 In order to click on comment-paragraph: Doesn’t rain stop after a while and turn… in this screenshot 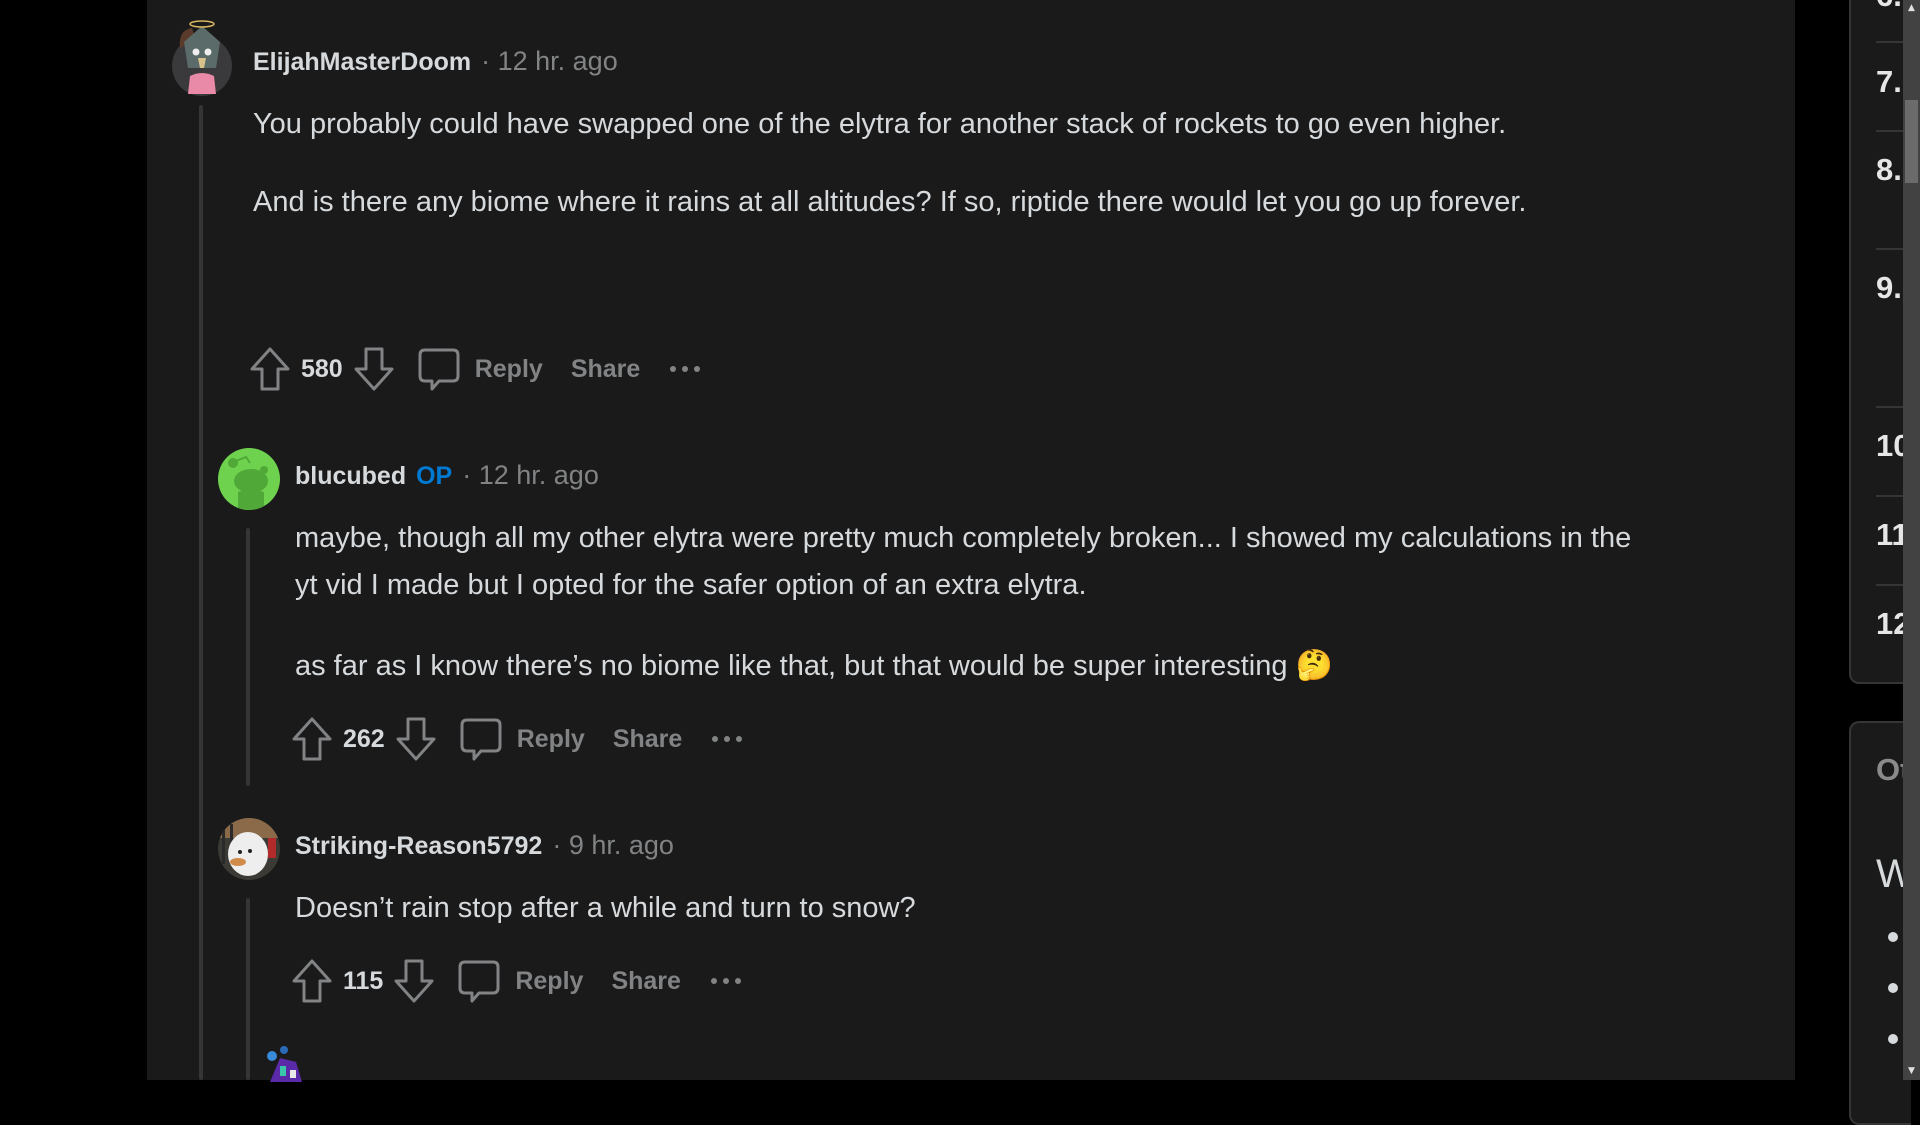, I will do `click(605, 908)`.